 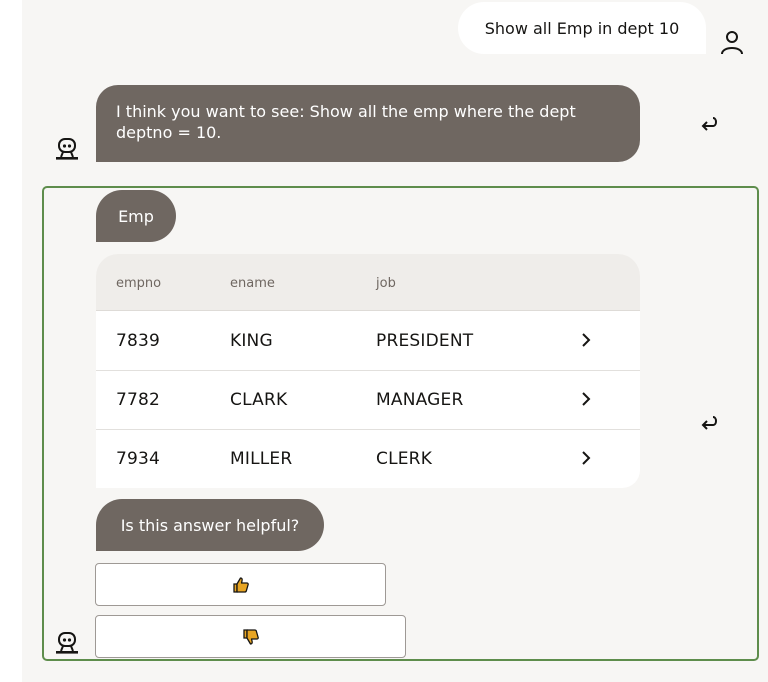 I want to click on cell-empno: 7934, so click(x=138, y=459).